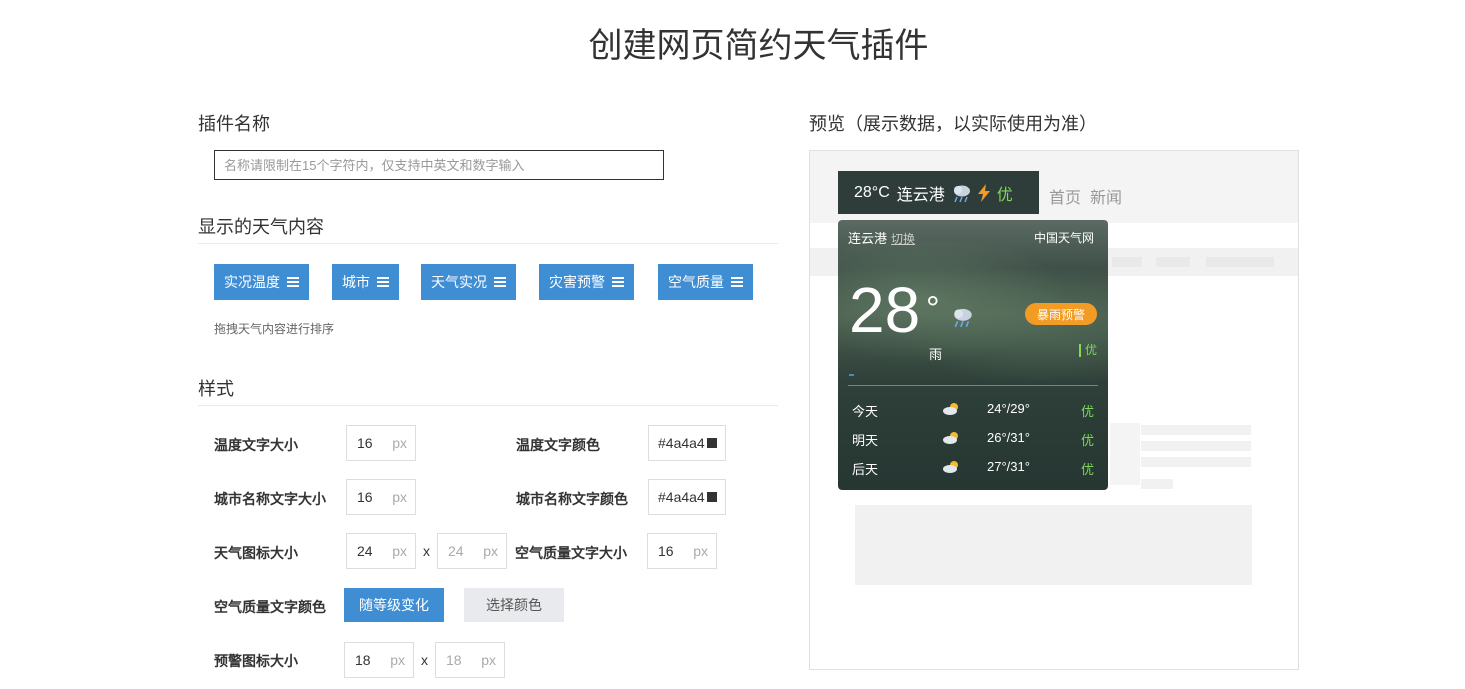 The height and width of the screenshot is (689, 1465). Describe the element at coordinates (682, 551) in the screenshot. I see `aqi-font-size-input: 16 px` at that location.